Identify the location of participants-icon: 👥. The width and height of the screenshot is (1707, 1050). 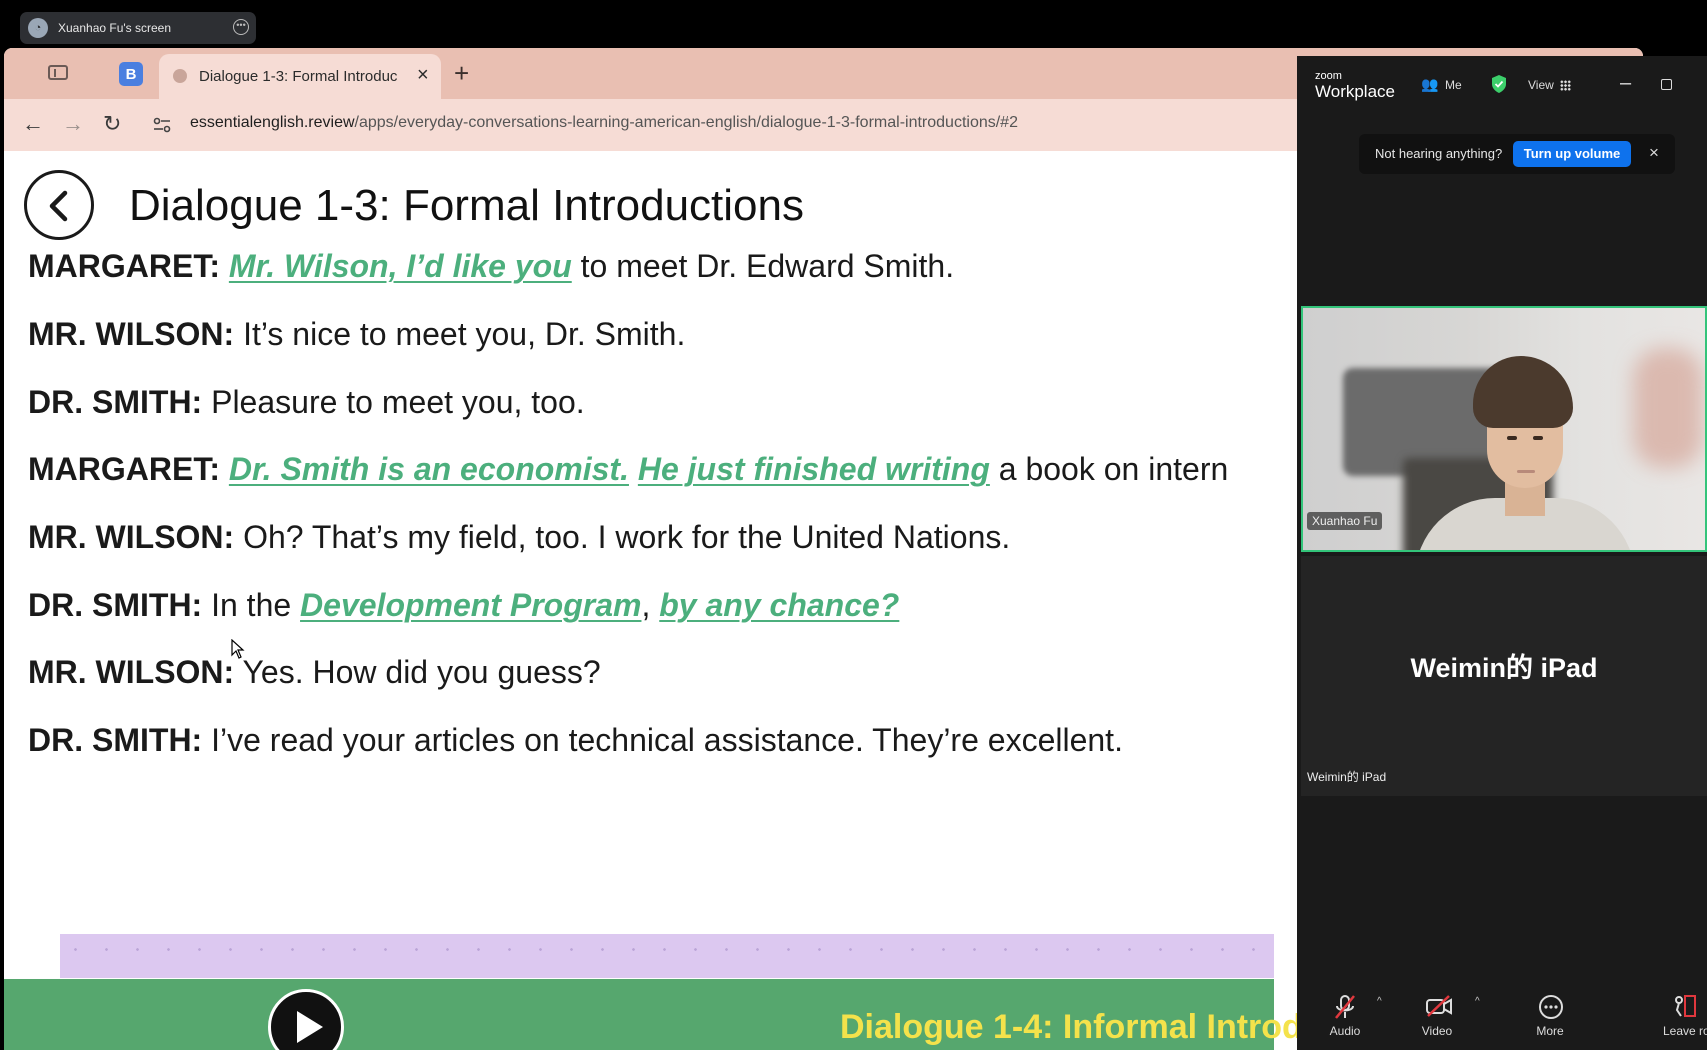
(1429, 84).